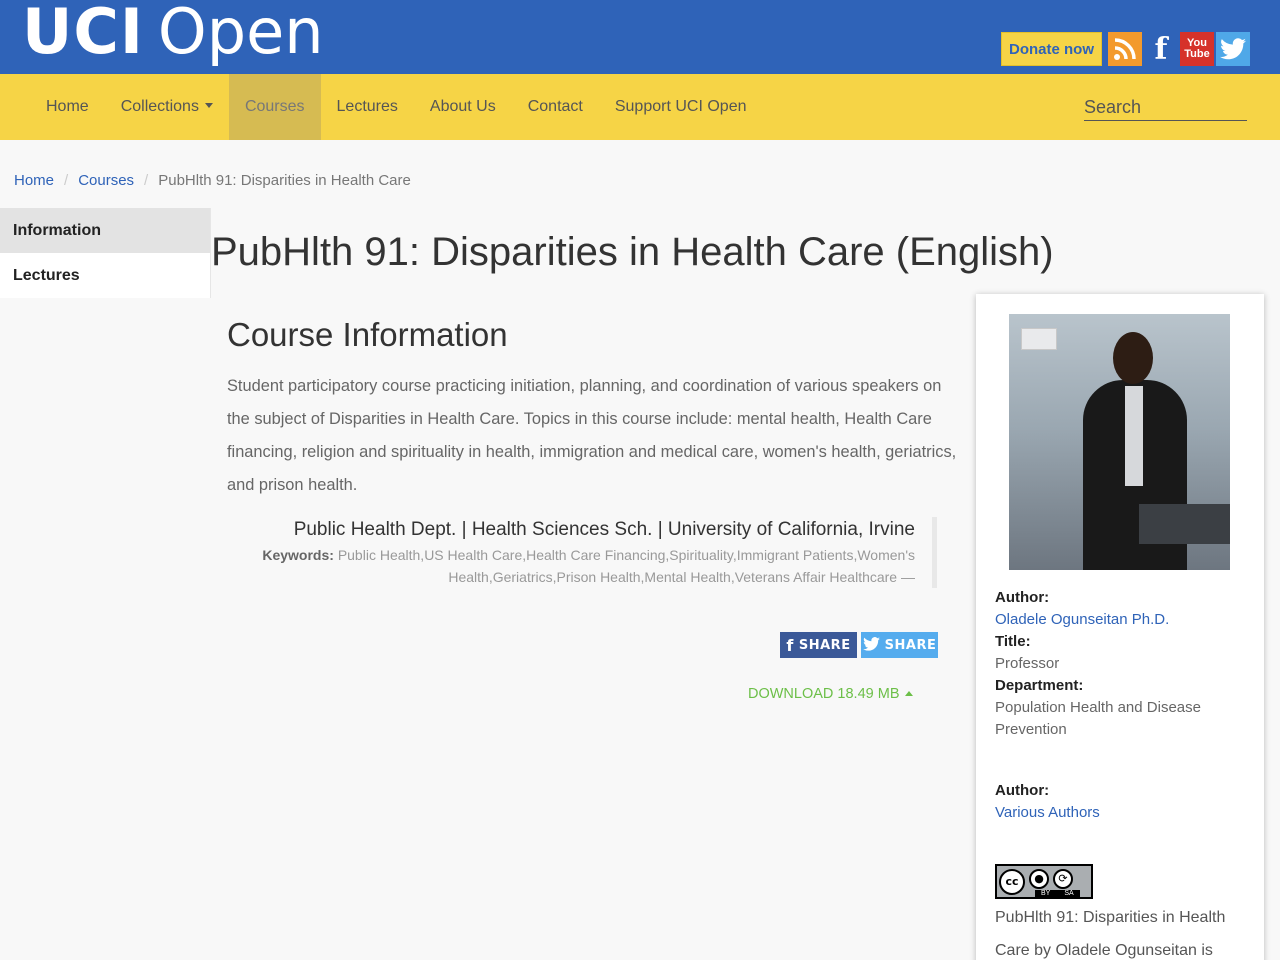 This screenshot has height=960, width=1280. Describe the element at coordinates (640, 37) in the screenshot. I see `site-banner: UCI Open Donate now f You Tube` at that location.